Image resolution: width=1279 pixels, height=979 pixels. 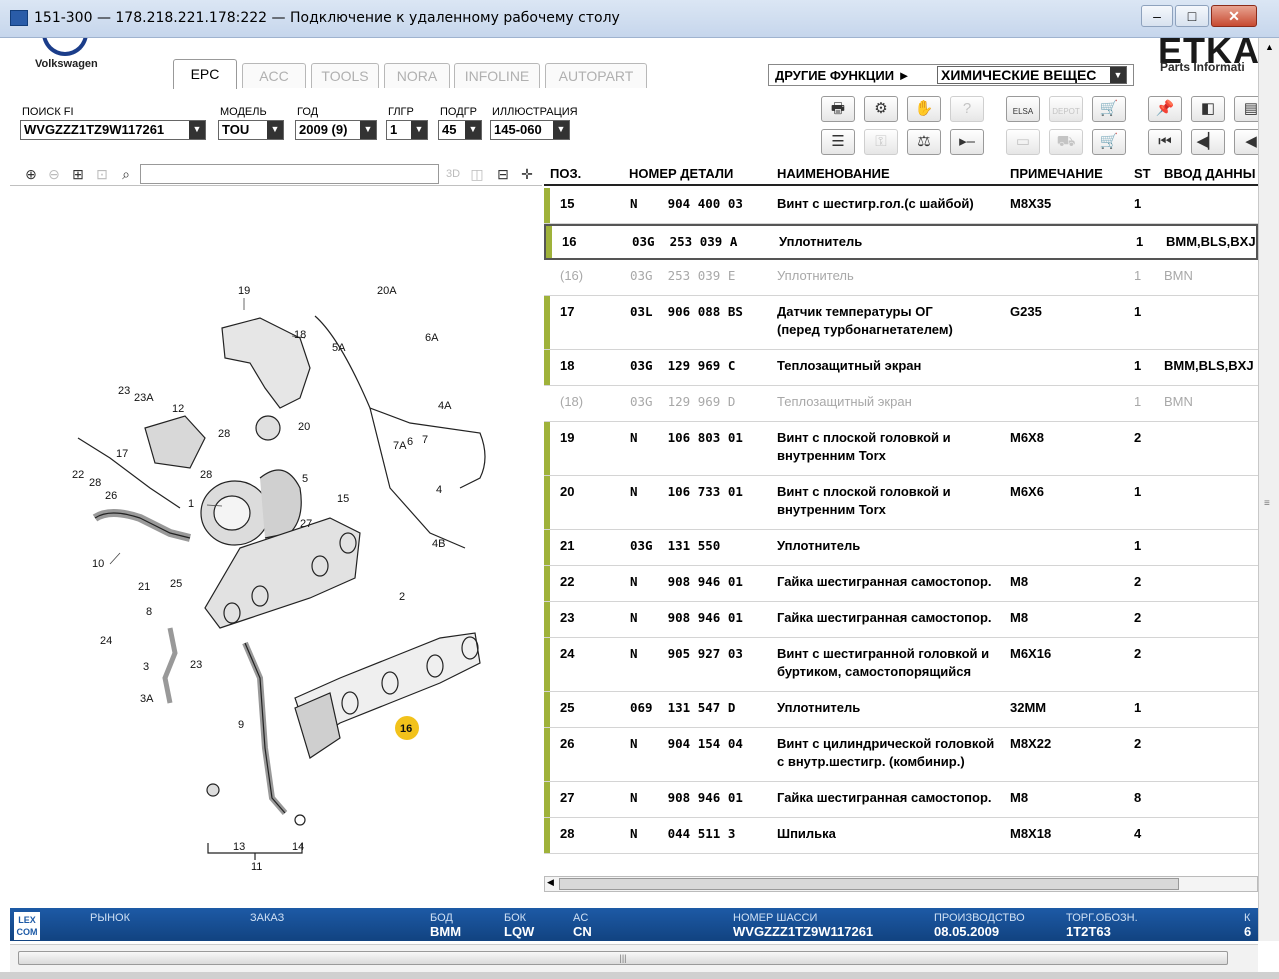 What do you see at coordinates (683, 365) in the screenshot?
I see `cell-part-number: 03G 129 969 C` at bounding box center [683, 365].